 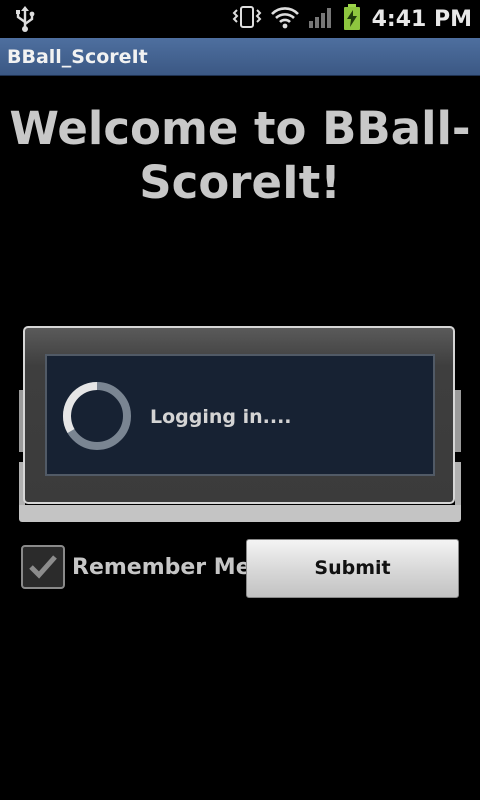 I want to click on checkmark-icon, so click(x=43, y=567).